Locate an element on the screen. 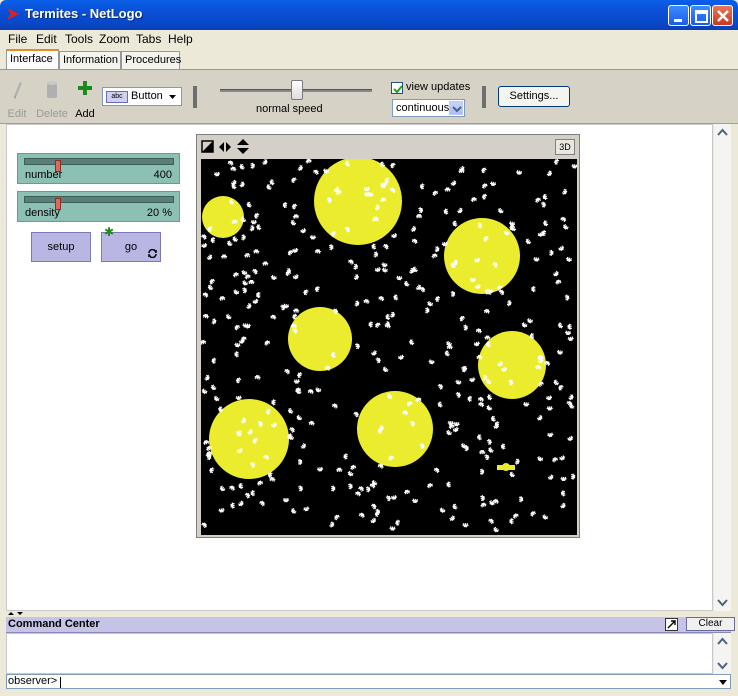 The height and width of the screenshot is (696, 738). number-slider-track is located at coordinates (99, 165).